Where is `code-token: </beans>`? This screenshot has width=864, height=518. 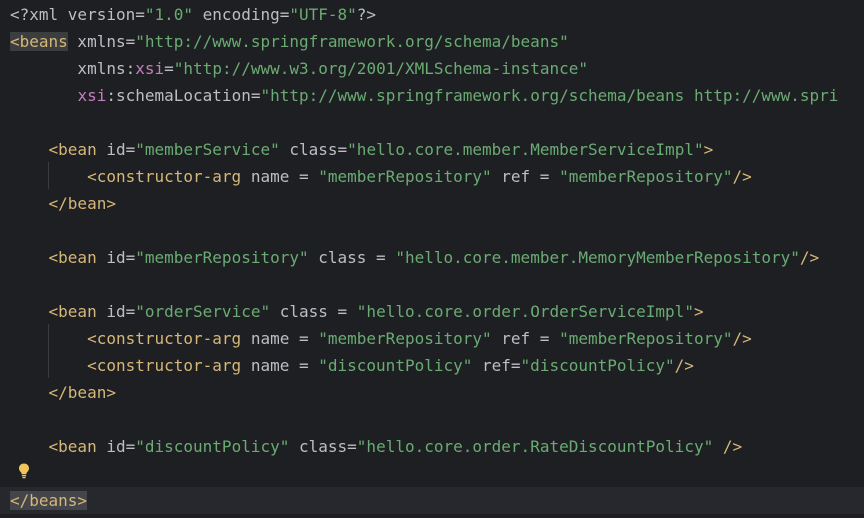 code-token: </beans> is located at coordinates (49, 500).